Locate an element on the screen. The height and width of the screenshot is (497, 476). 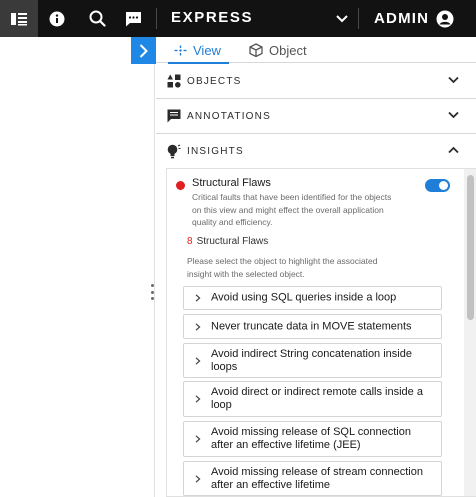
search-icon is located at coordinates (97, 18).